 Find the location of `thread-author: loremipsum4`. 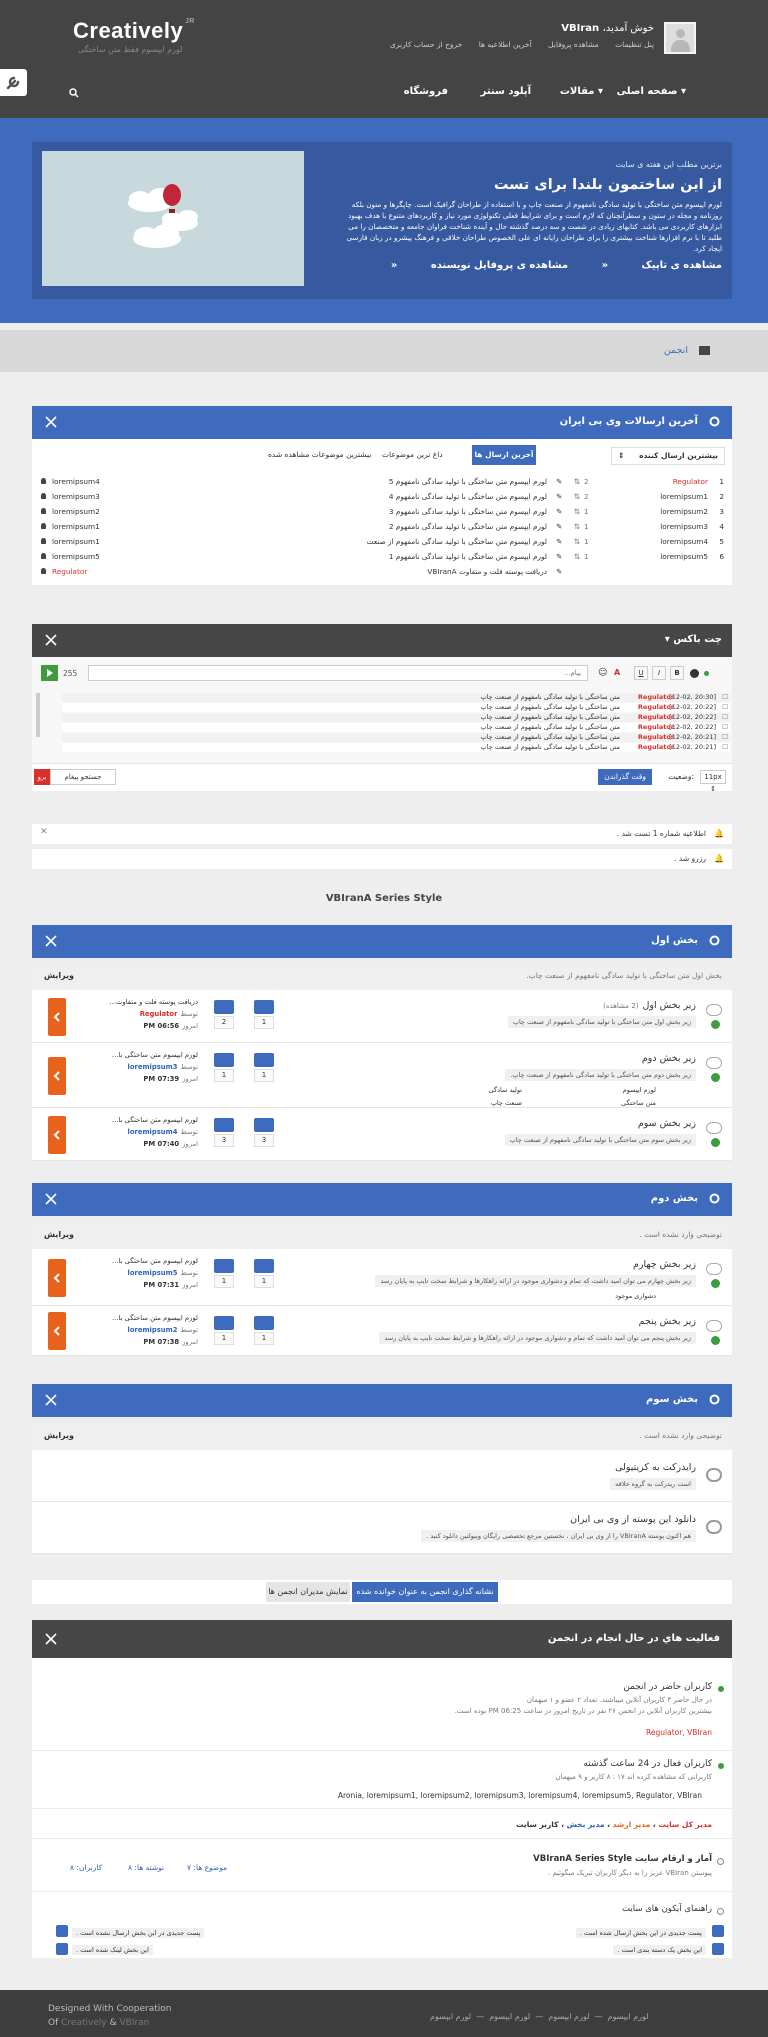

thread-author: loremipsum4 is located at coordinates (76, 481).